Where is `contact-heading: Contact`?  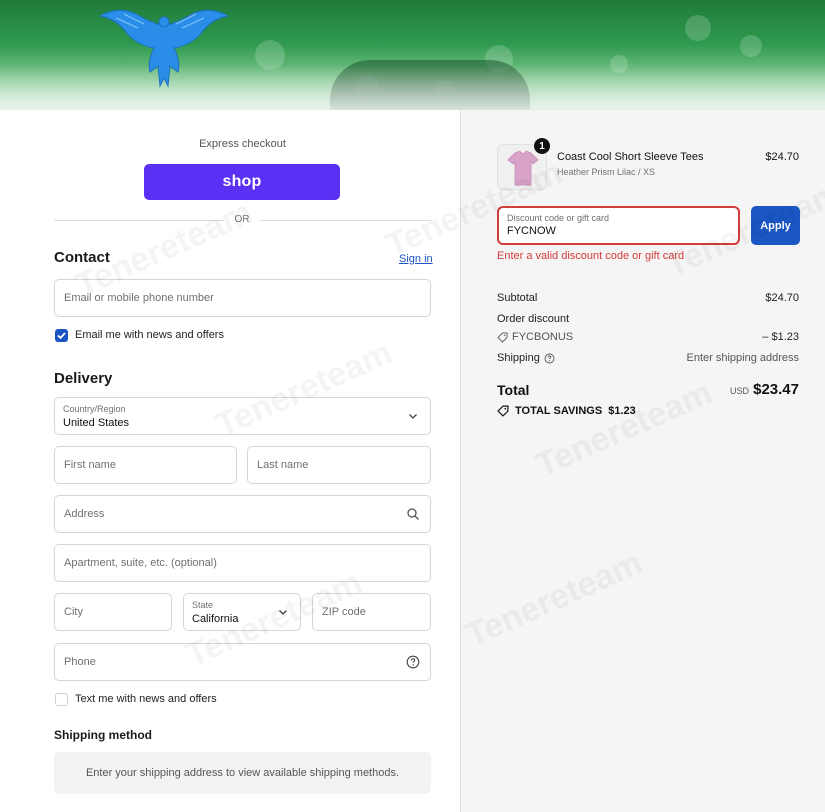 contact-heading: Contact is located at coordinates (82, 257).